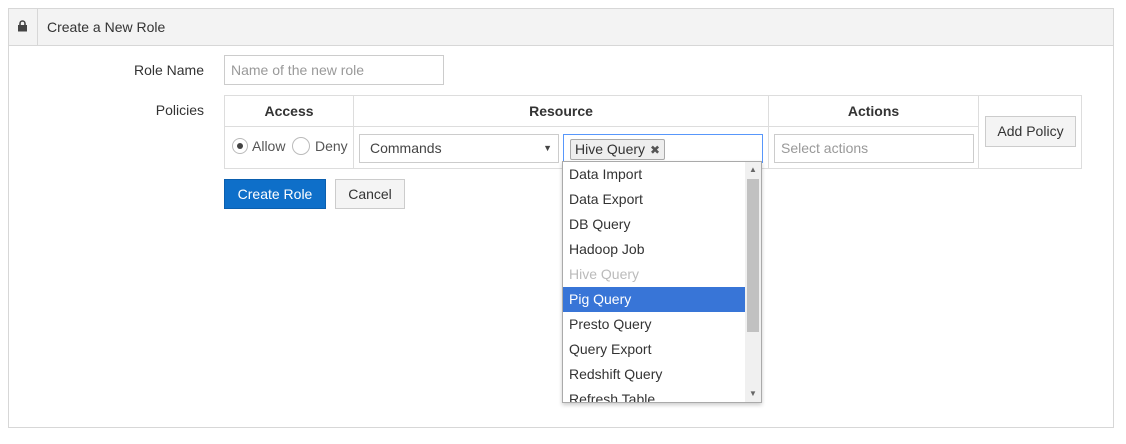 The width and height of the screenshot is (1126, 444). What do you see at coordinates (289, 147) in the screenshot?
I see `access-cell: Allow Deny` at bounding box center [289, 147].